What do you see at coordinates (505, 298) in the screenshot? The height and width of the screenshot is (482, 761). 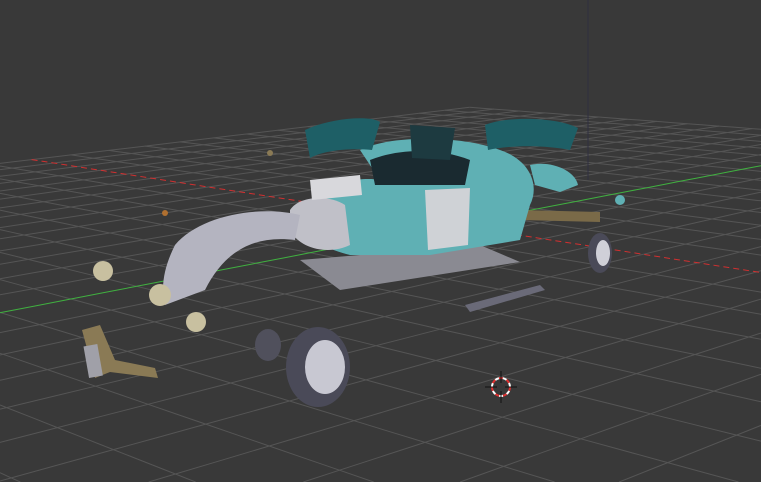 I see `running-board` at bounding box center [505, 298].